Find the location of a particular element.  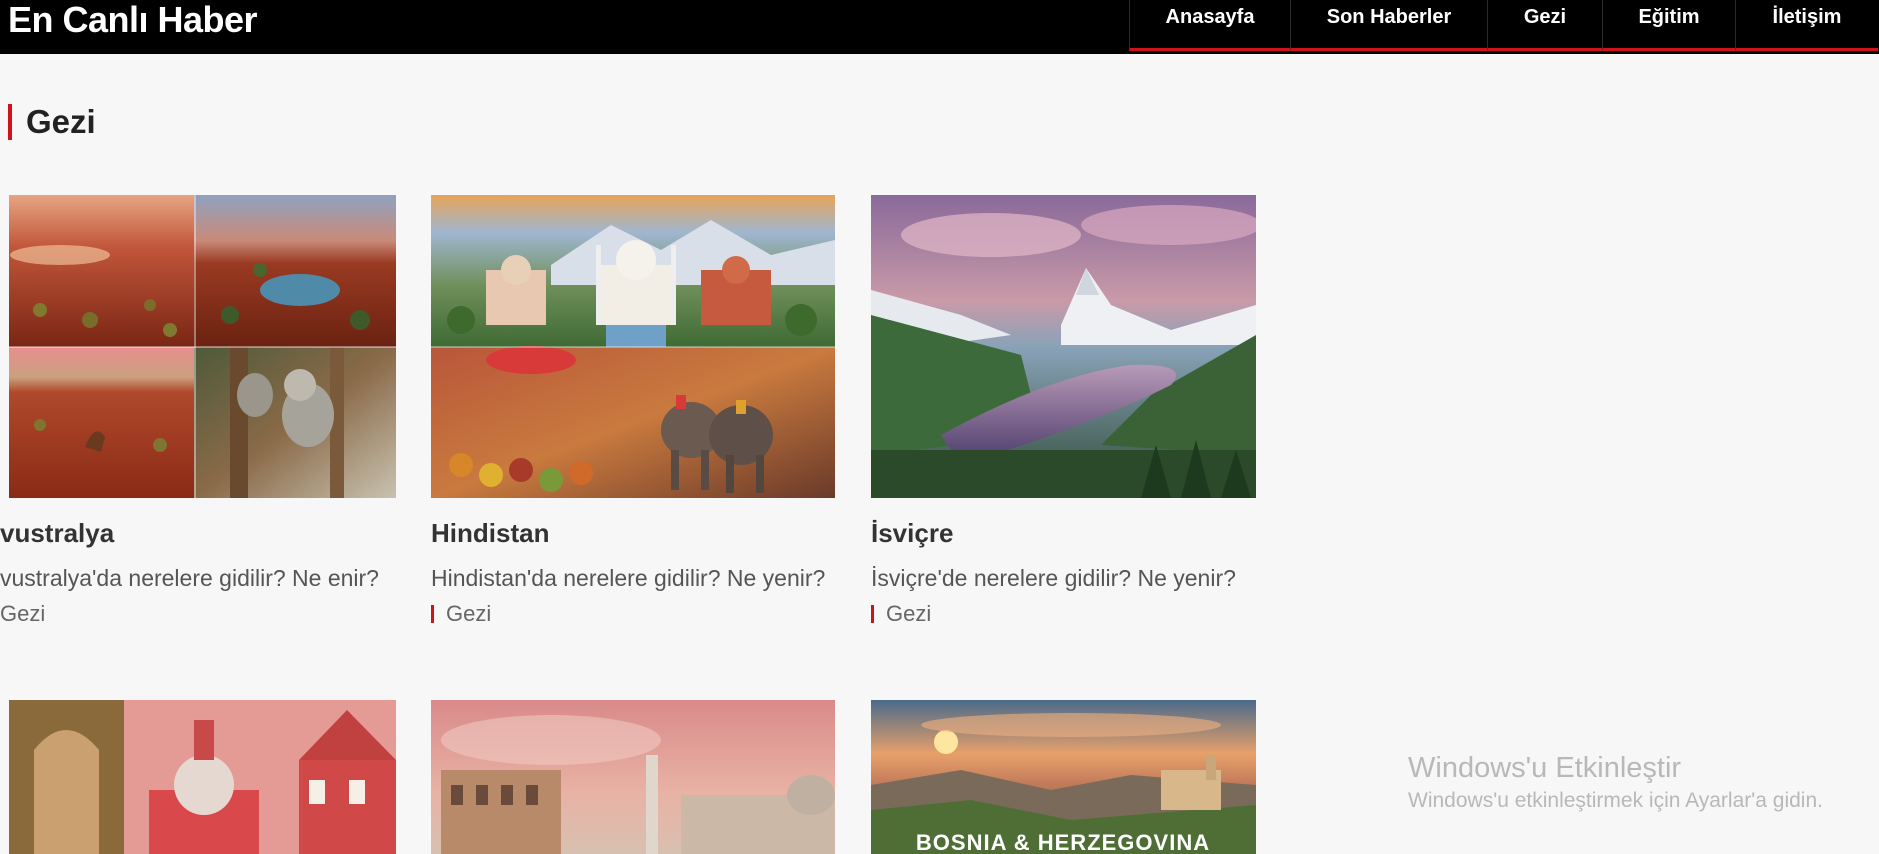

watermark-title: Windows'u Etkinleştir is located at coordinates (1545, 768).